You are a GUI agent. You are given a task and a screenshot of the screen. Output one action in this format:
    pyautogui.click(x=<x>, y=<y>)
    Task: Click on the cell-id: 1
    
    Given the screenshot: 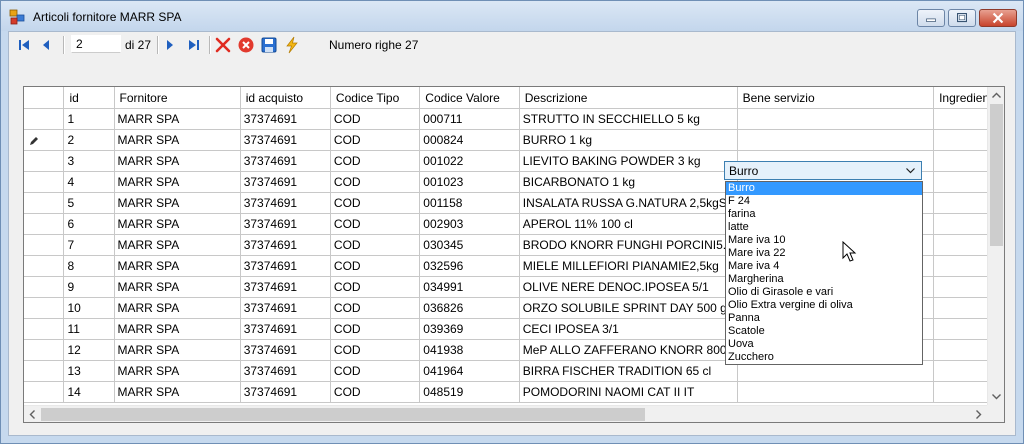 What is the action you would take?
    pyautogui.click(x=89, y=119)
    